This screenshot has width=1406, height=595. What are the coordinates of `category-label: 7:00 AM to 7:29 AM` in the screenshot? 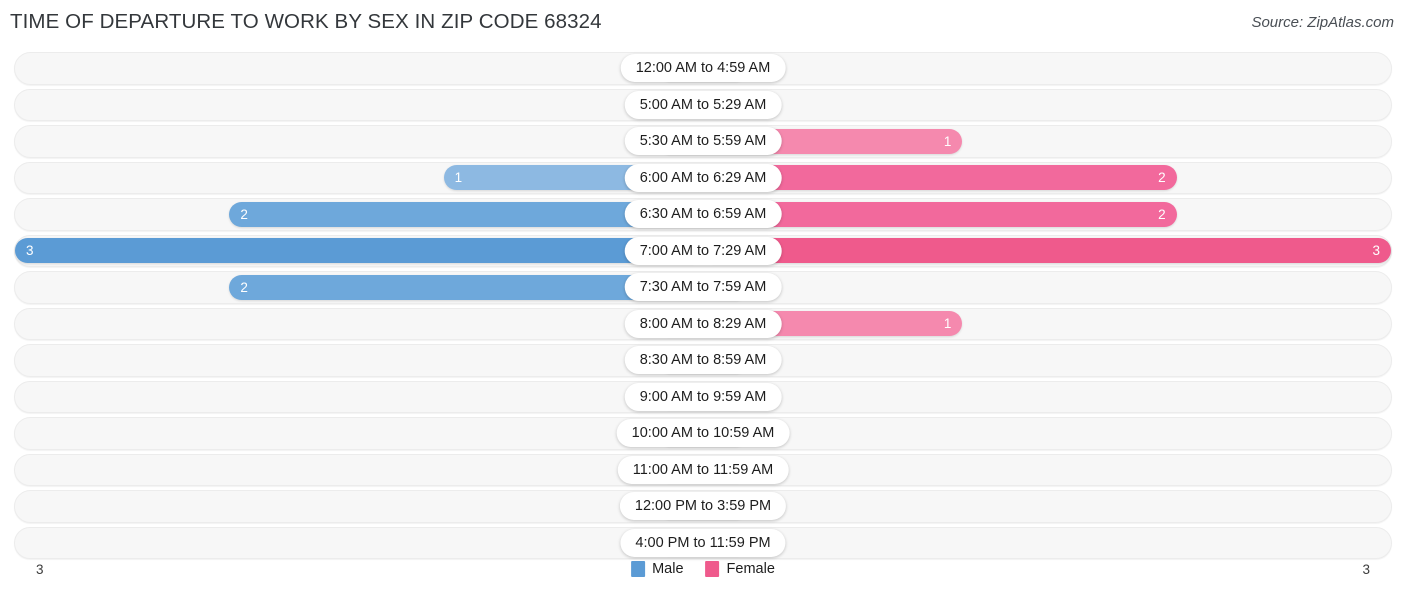 It's located at (703, 250).